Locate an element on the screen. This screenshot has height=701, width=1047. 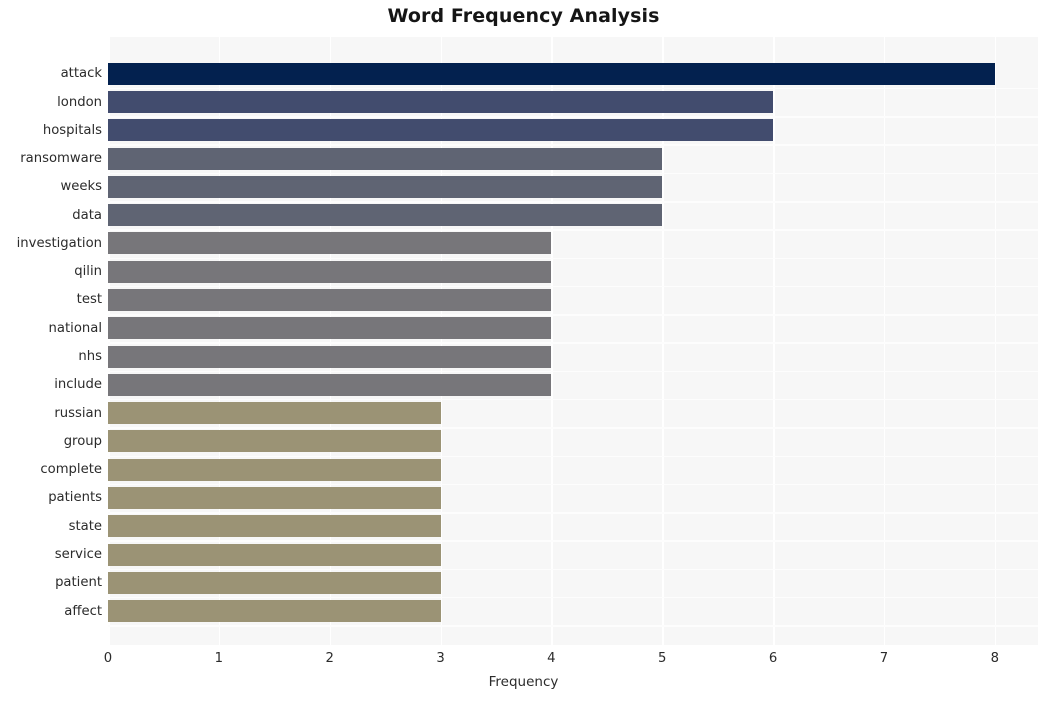
y-axis-tick-label: qilin is located at coordinates (88, 272).